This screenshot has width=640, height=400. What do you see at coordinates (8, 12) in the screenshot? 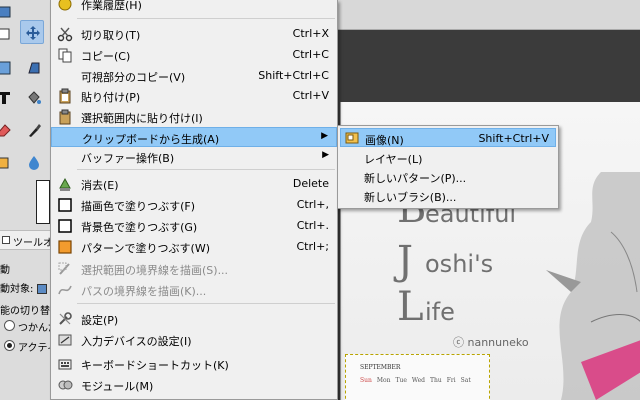
I see `tool-rect-select-icon` at bounding box center [8, 12].